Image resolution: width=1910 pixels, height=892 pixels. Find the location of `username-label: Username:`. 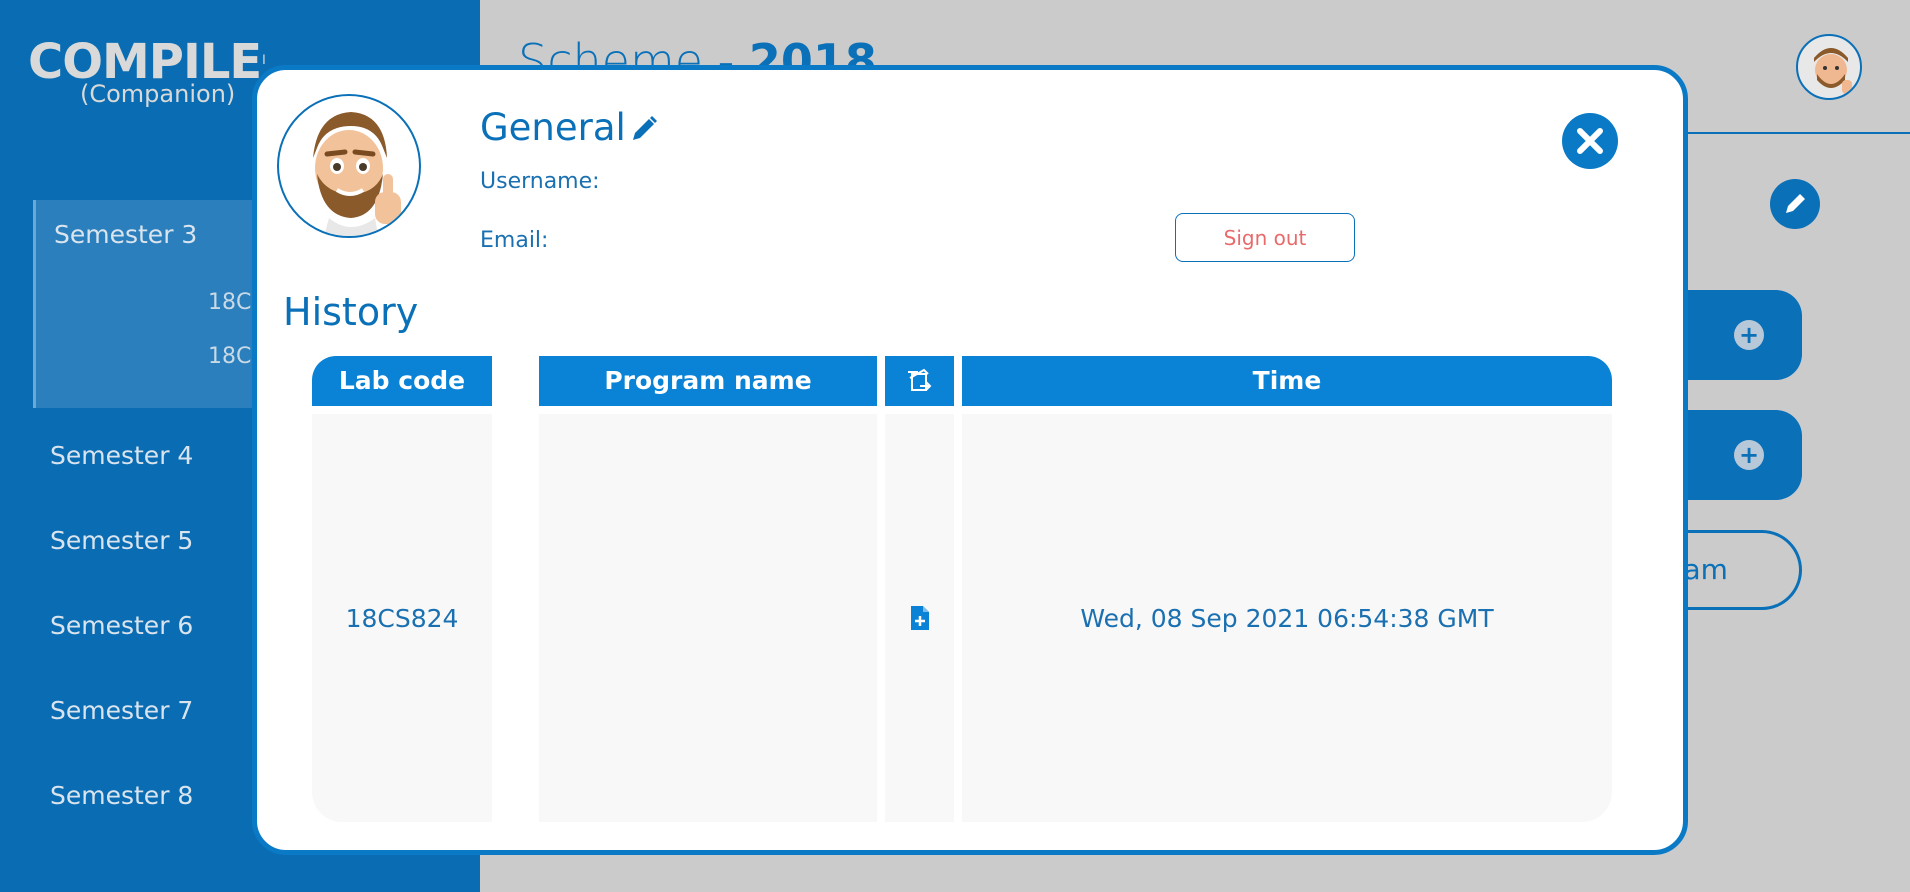

username-label: Username: is located at coordinates (540, 181).